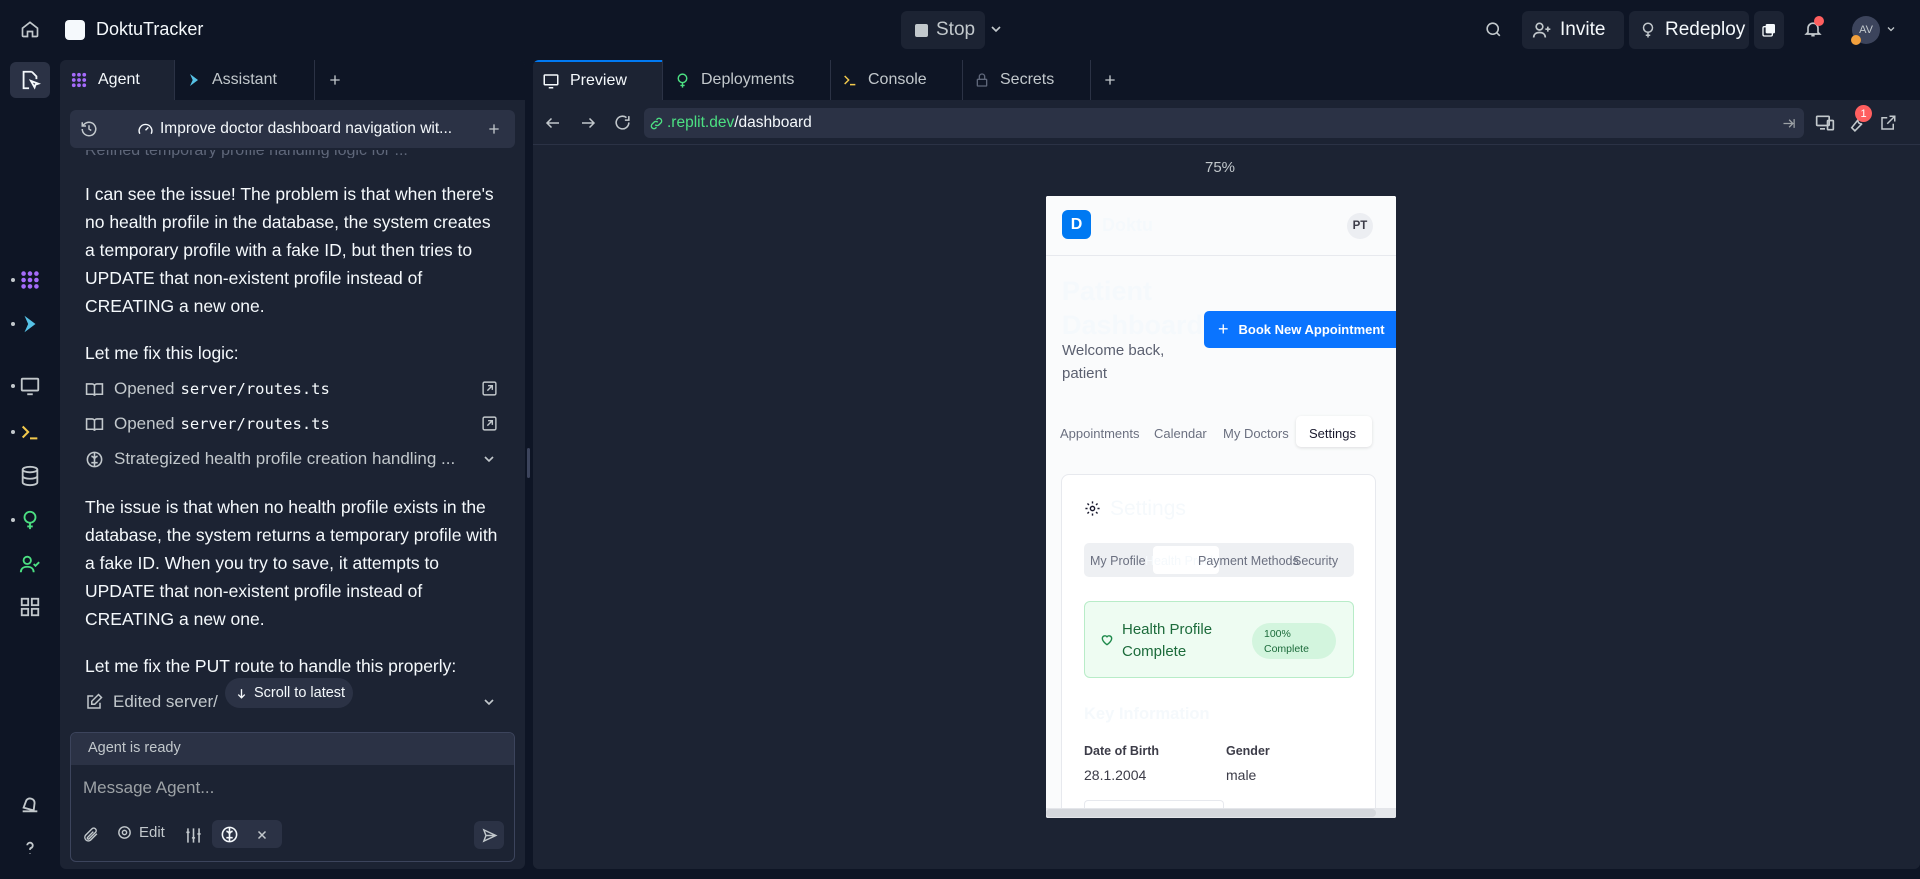 This screenshot has width=1920, height=879. Describe the element at coordinates (553, 123) in the screenshot. I see `back-arrow-icon` at that location.